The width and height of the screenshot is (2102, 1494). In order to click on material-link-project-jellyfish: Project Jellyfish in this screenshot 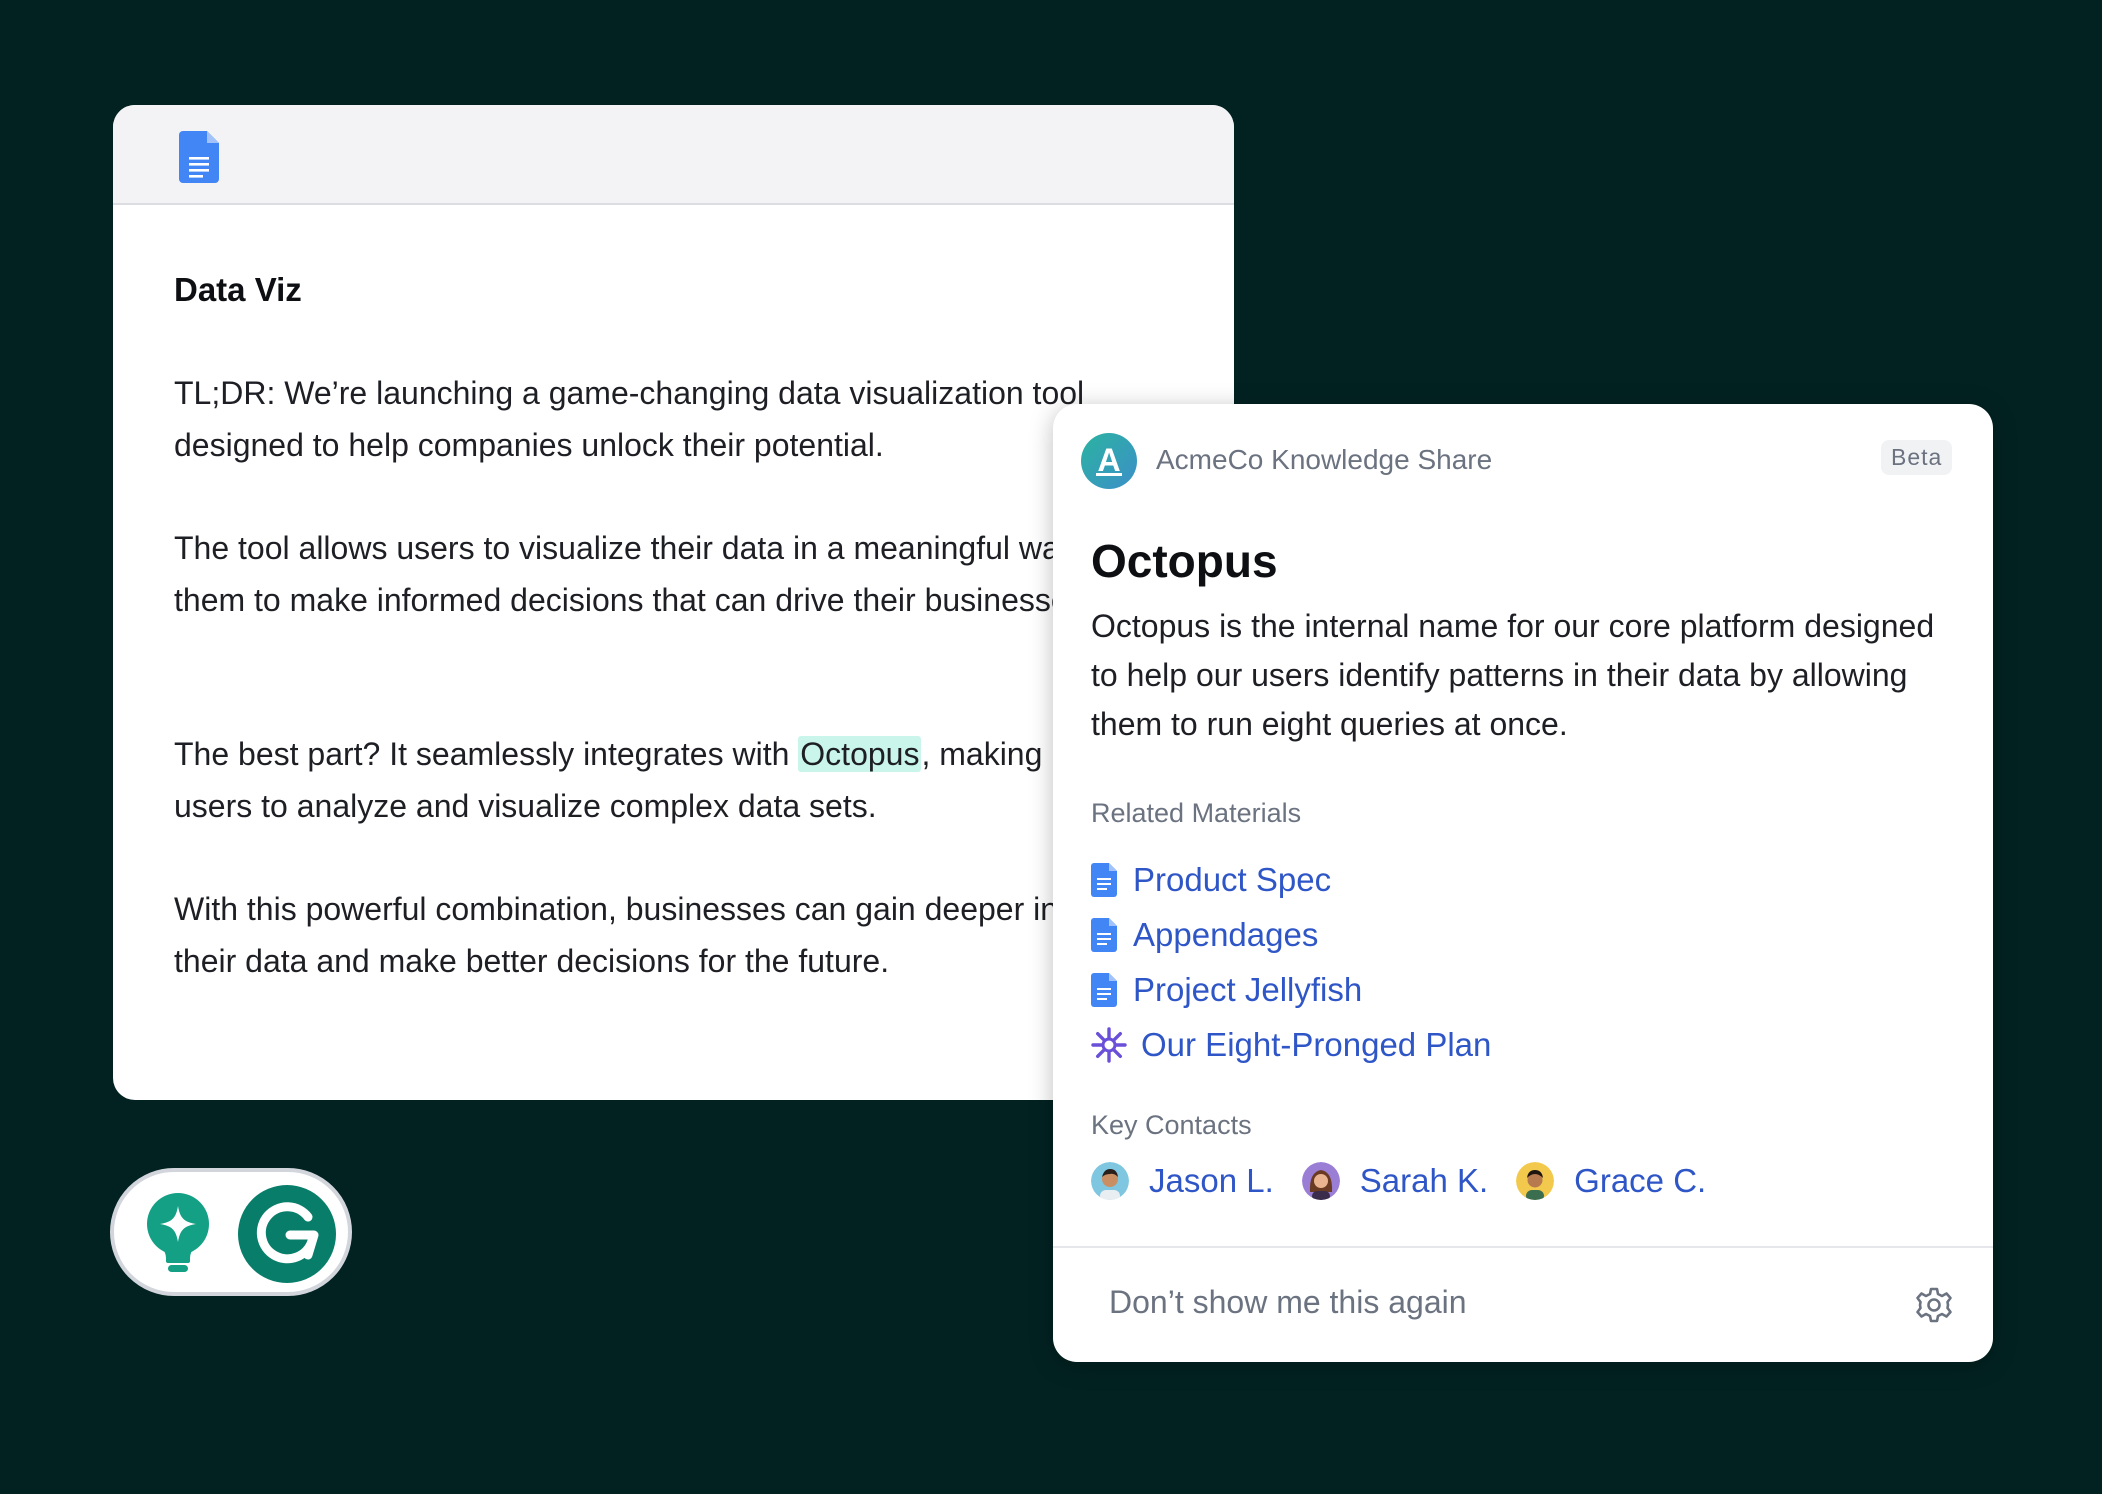, I will do `click(1291, 989)`.